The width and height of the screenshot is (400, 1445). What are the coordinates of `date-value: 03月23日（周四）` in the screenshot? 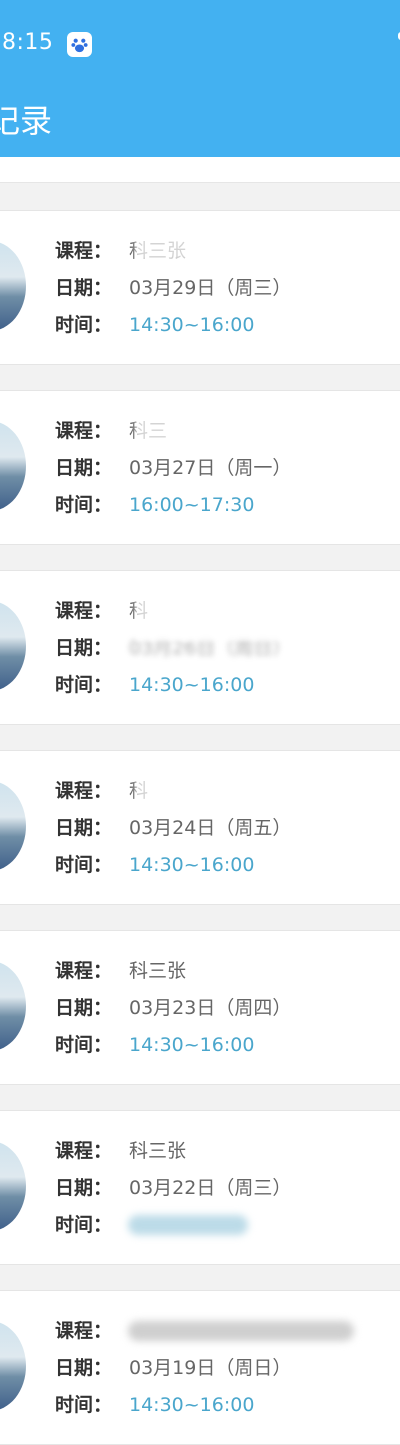 It's located at (210, 1008).